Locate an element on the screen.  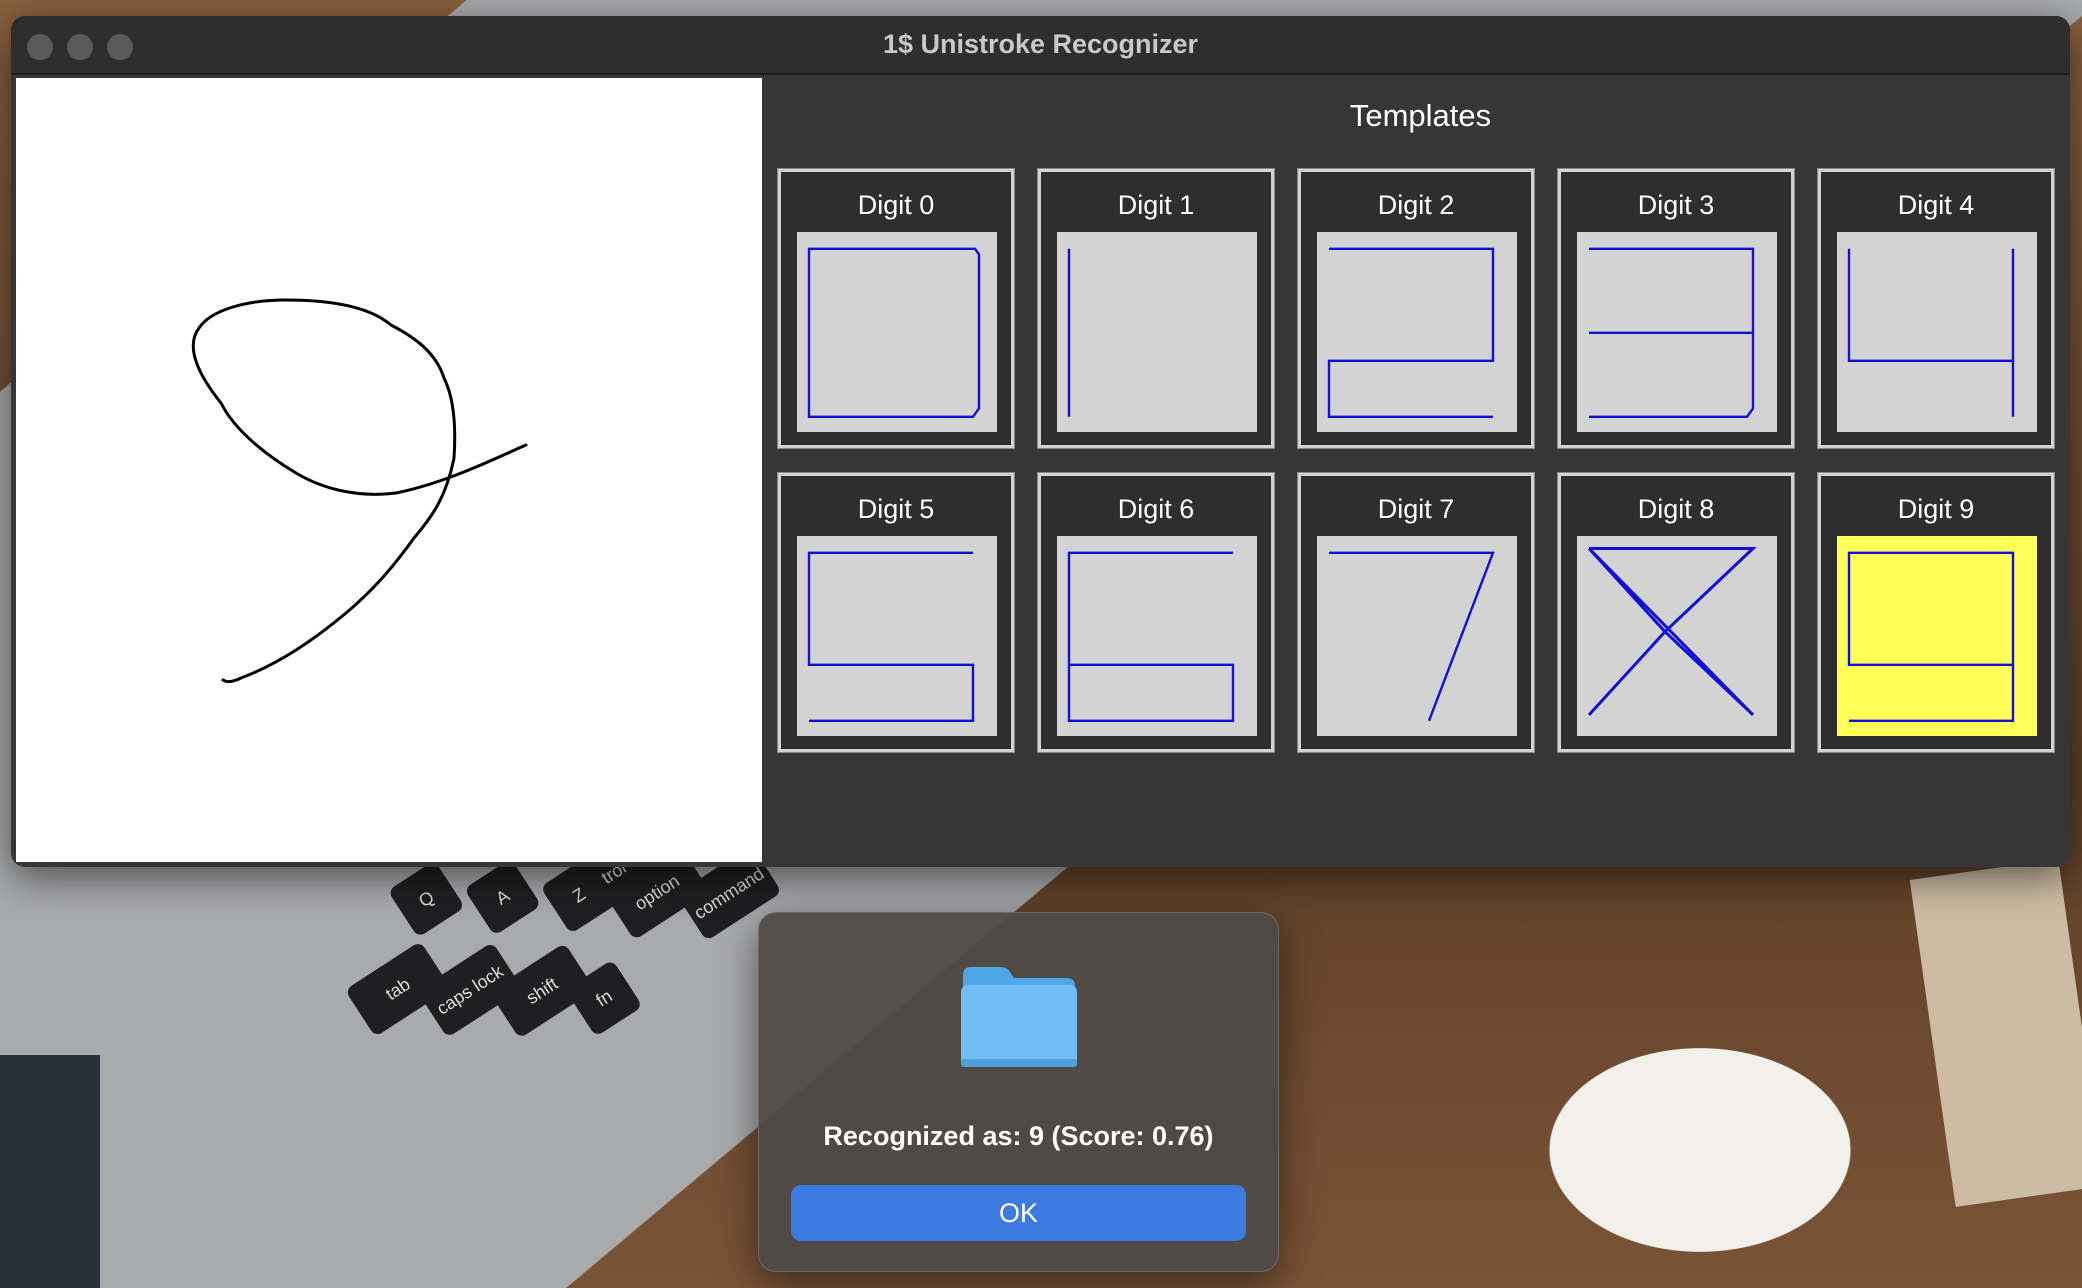
folder-icon is located at coordinates (1019, 1019).